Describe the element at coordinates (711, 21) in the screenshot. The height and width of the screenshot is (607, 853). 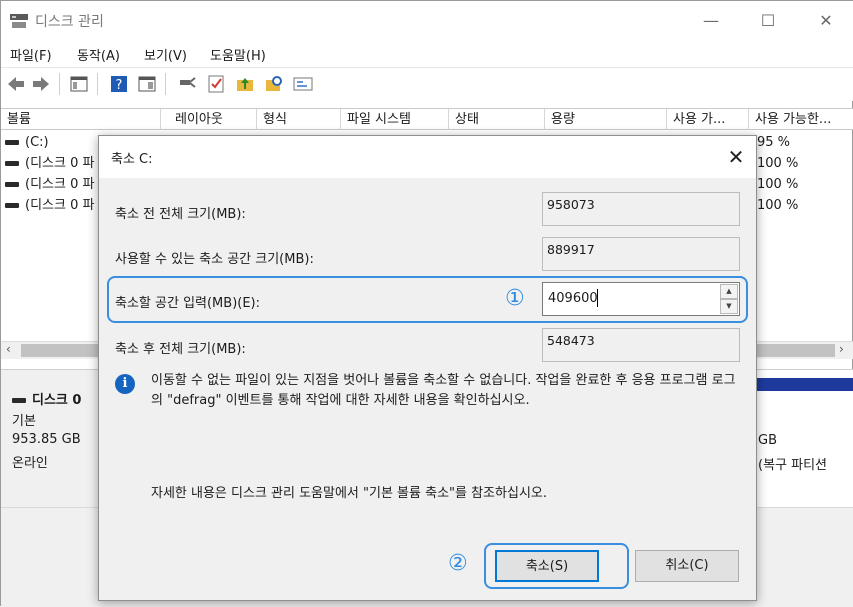
I see `minimize-button: —` at that location.